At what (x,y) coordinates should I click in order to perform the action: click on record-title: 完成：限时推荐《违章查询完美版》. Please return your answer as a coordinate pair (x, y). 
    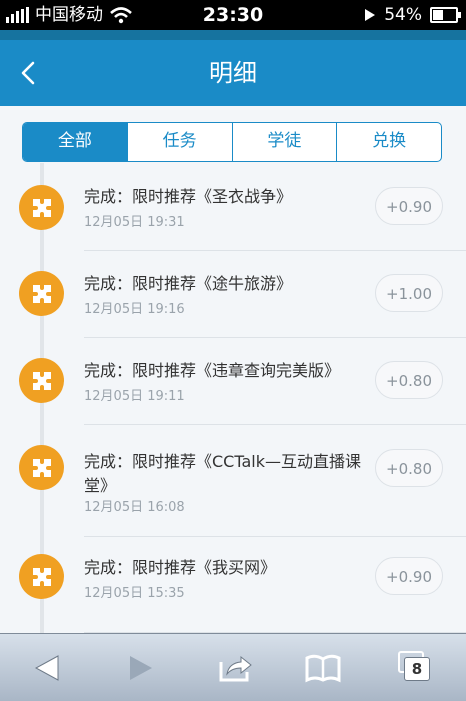
    Looking at the image, I should click on (212, 370).